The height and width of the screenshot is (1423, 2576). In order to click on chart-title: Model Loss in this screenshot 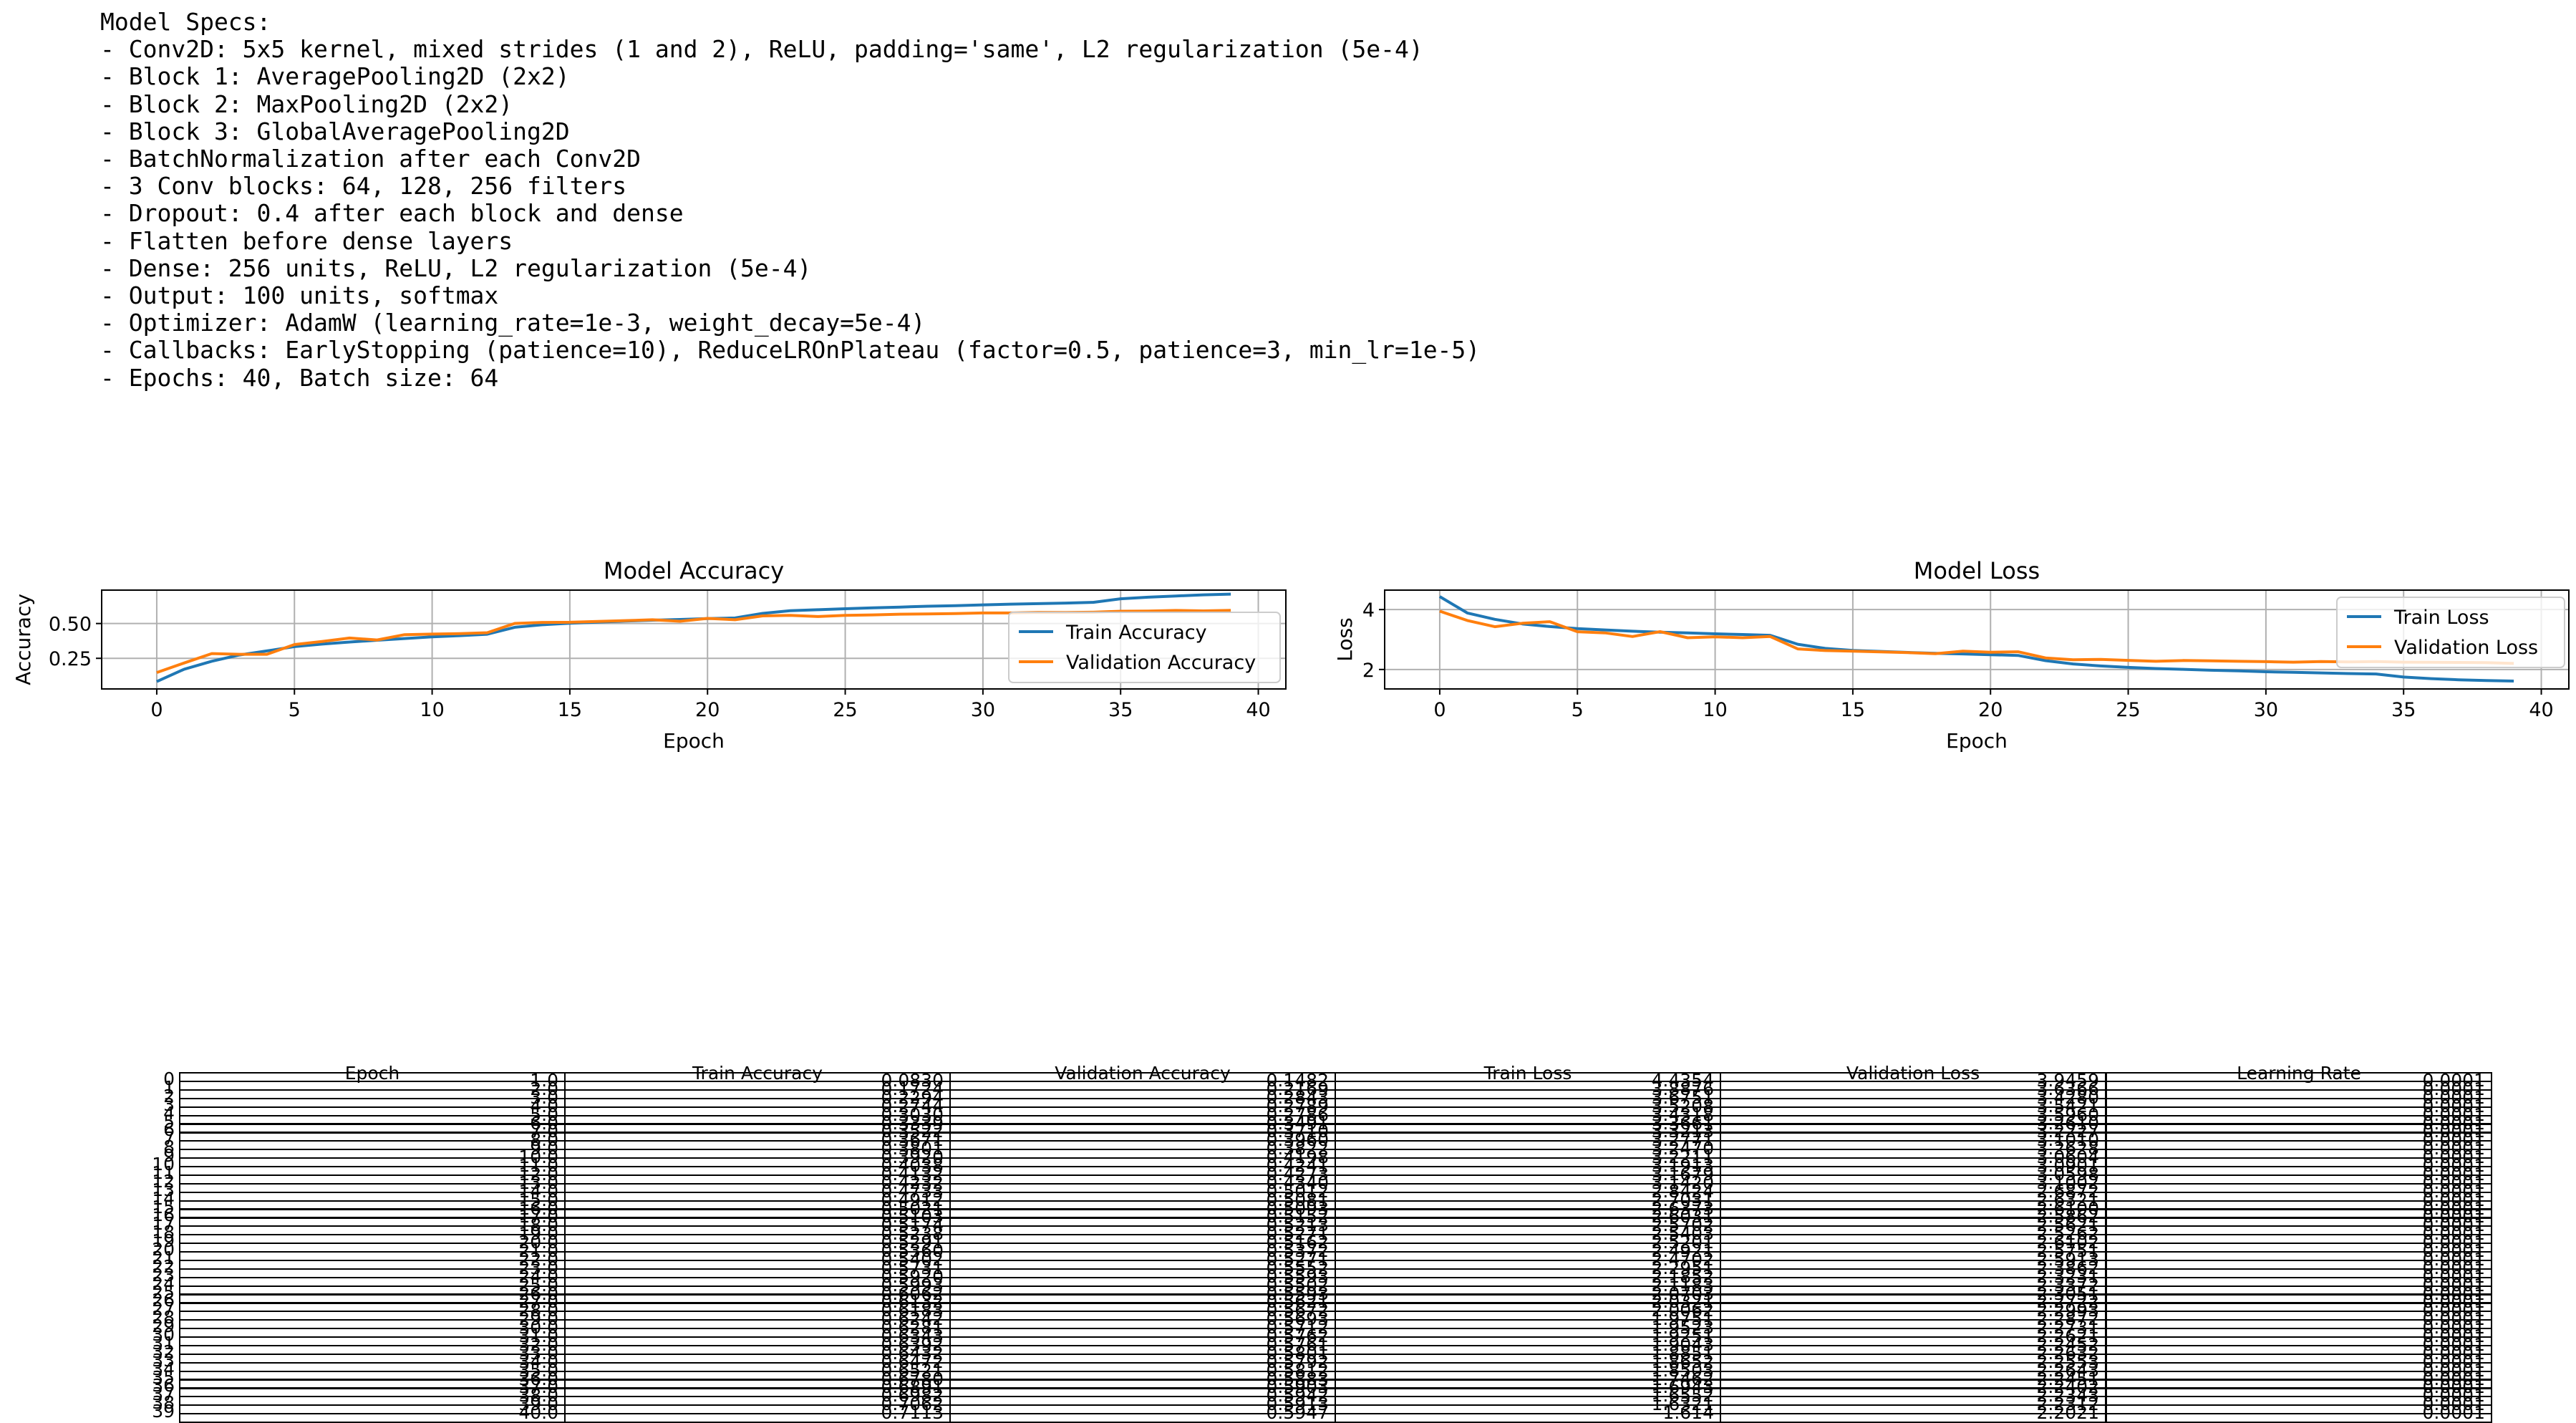, I will do `click(1977, 570)`.